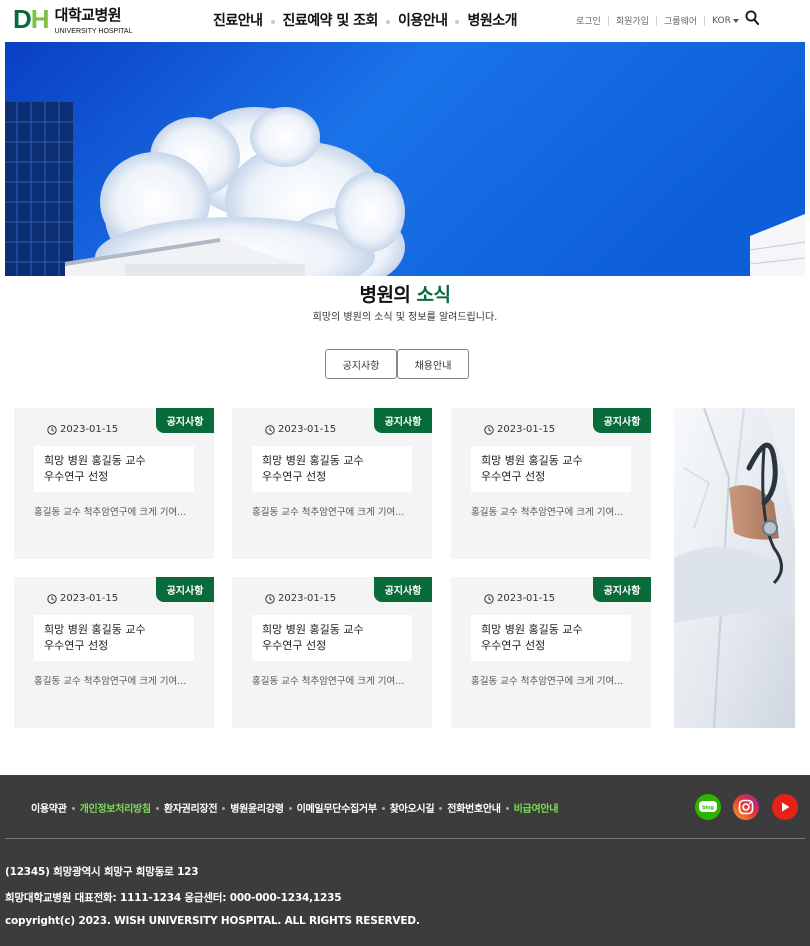 Image resolution: width=810 pixels, height=946 pixels. Describe the element at coordinates (433, 364) in the screenshot. I see `tab-recruit: 채용안내` at that location.